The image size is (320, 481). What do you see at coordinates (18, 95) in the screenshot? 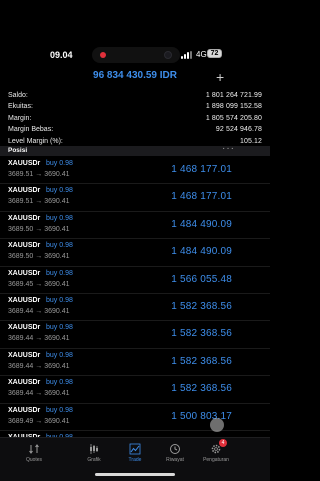
I see `summary-label: Saldo:` at bounding box center [18, 95].